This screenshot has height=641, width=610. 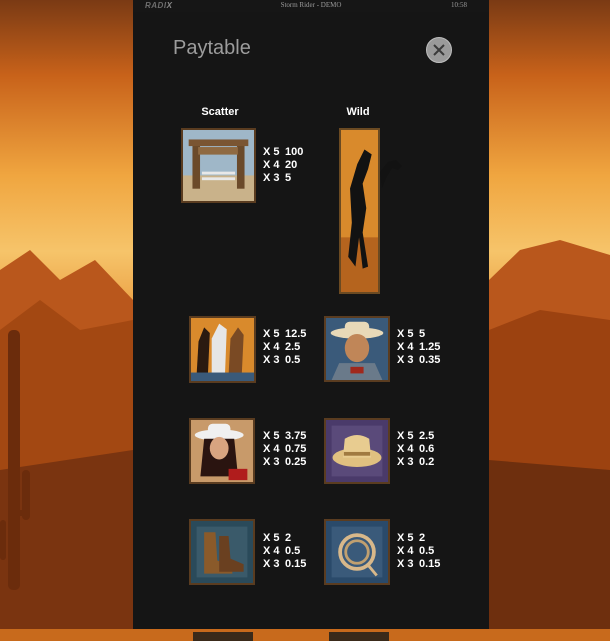 What do you see at coordinates (392, 175) in the screenshot?
I see `horse-overflow` at bounding box center [392, 175].